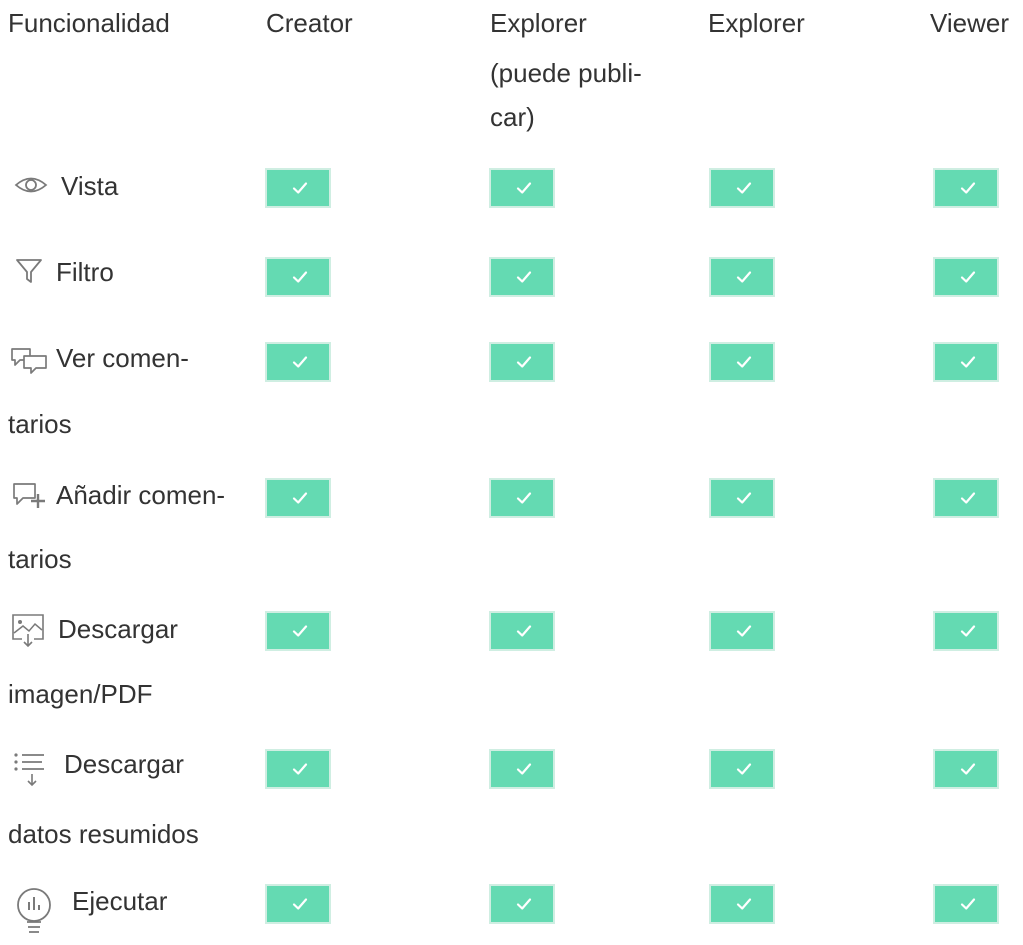 This screenshot has width=1023, height=945. What do you see at coordinates (118, 629) in the screenshot?
I see `row-descargar-imagen-label-line1: Descargar` at bounding box center [118, 629].